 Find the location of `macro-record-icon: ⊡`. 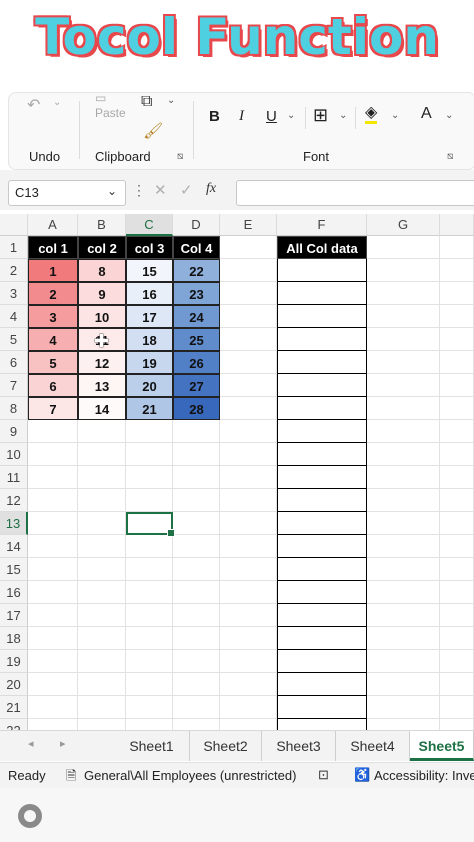

macro-record-icon: ⊡ is located at coordinates (323, 775).